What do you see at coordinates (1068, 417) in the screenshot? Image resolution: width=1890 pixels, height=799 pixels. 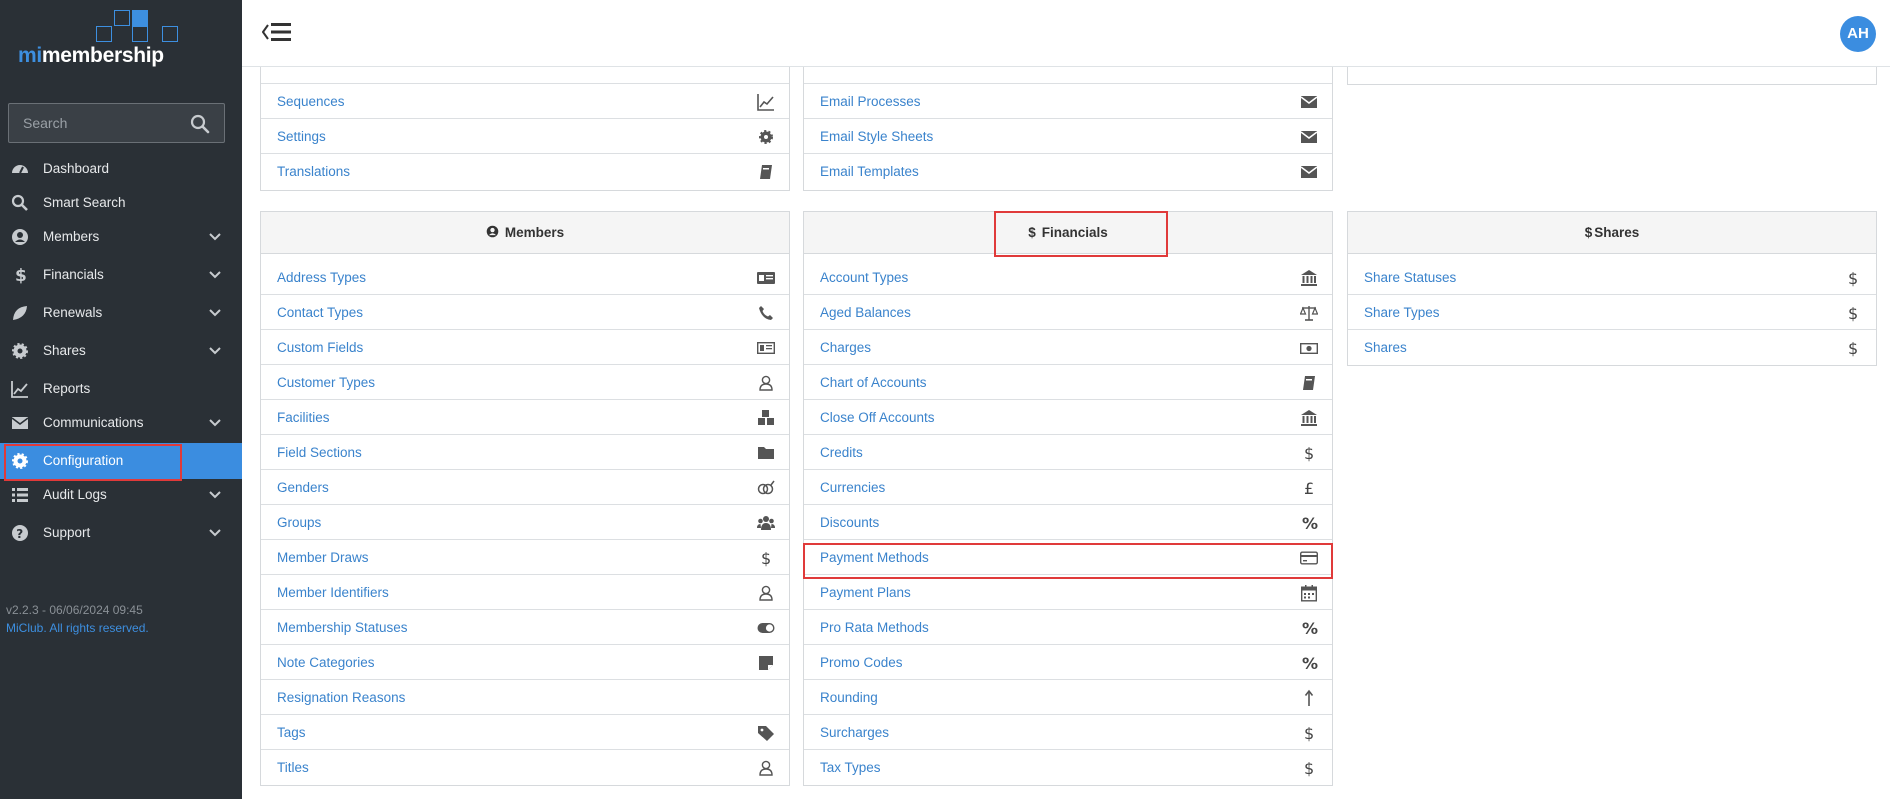 I see `list-item: Close Off Accounts` at bounding box center [1068, 417].